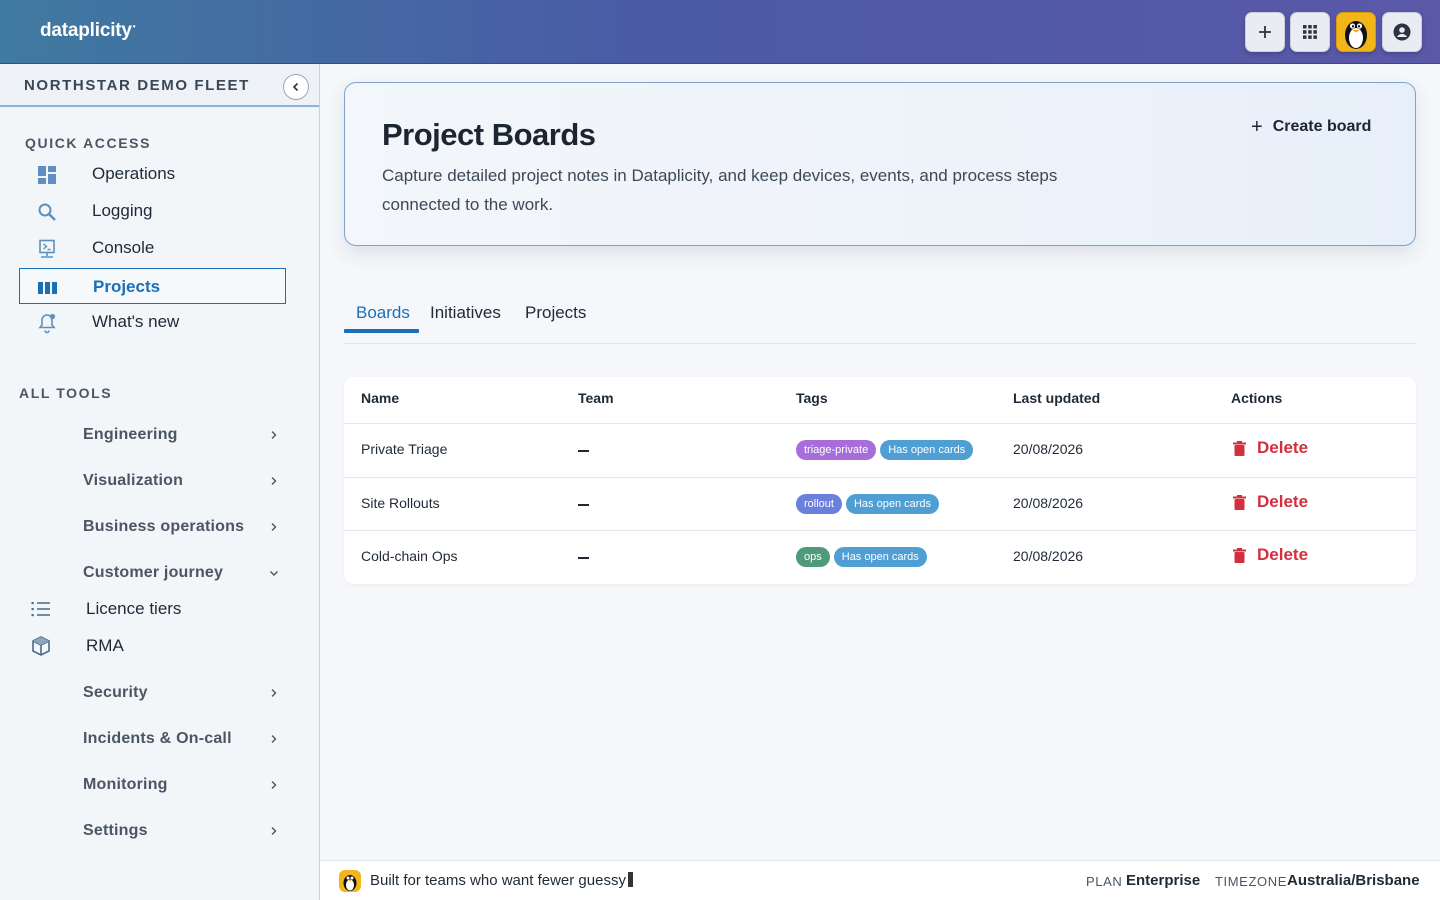  Describe the element at coordinates (1257, 127) in the screenshot. I see `plus-icon: +` at that location.